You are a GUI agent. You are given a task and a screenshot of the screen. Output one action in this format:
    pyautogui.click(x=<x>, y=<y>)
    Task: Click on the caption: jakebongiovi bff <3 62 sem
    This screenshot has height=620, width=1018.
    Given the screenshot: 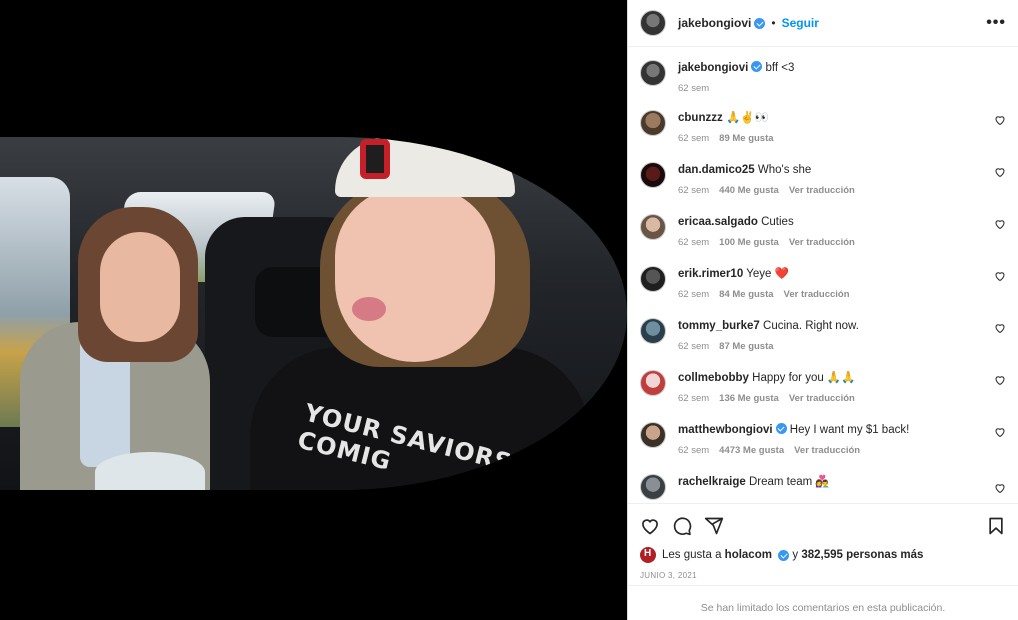 What is the action you would take?
    pyautogui.click(x=823, y=77)
    